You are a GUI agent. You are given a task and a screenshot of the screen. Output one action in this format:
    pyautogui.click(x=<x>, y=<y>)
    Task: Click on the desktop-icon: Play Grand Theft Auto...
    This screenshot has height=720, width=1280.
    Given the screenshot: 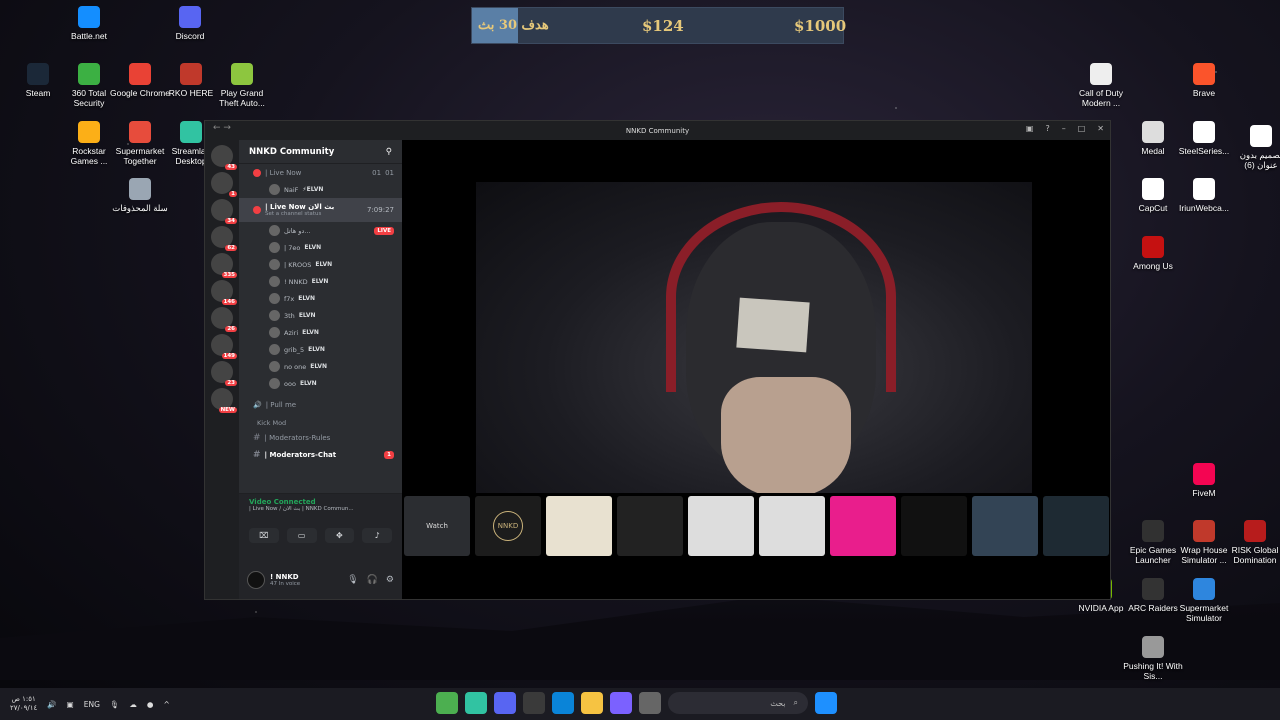 What is the action you would take?
    pyautogui.click(x=242, y=85)
    